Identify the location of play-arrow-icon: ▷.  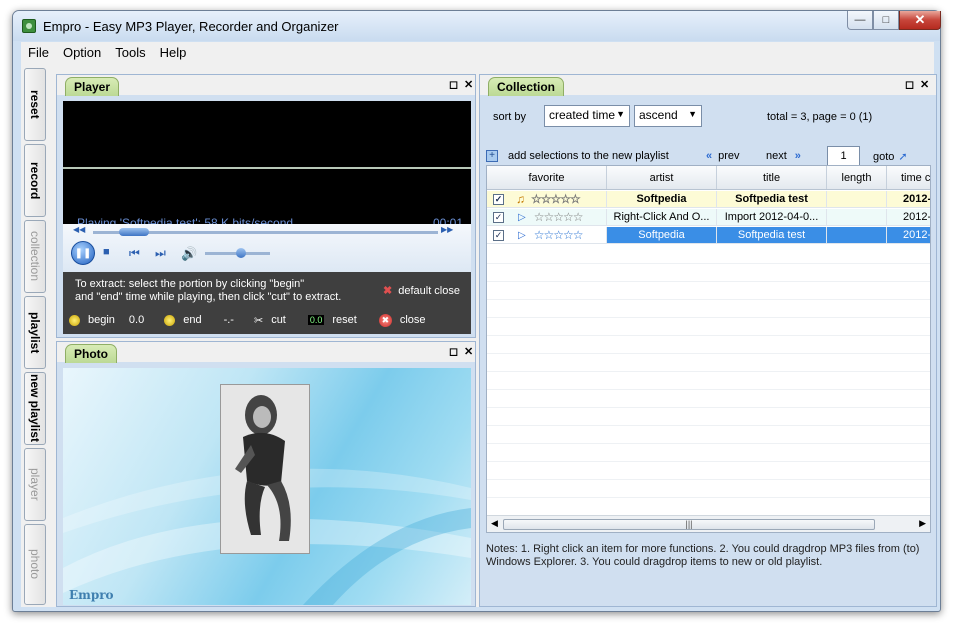
(522, 217).